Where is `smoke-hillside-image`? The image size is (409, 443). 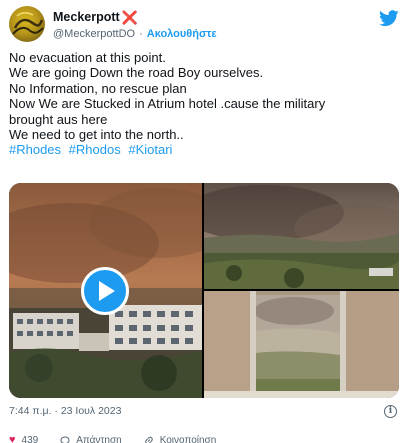 smoke-hillside-image is located at coordinates (301, 236).